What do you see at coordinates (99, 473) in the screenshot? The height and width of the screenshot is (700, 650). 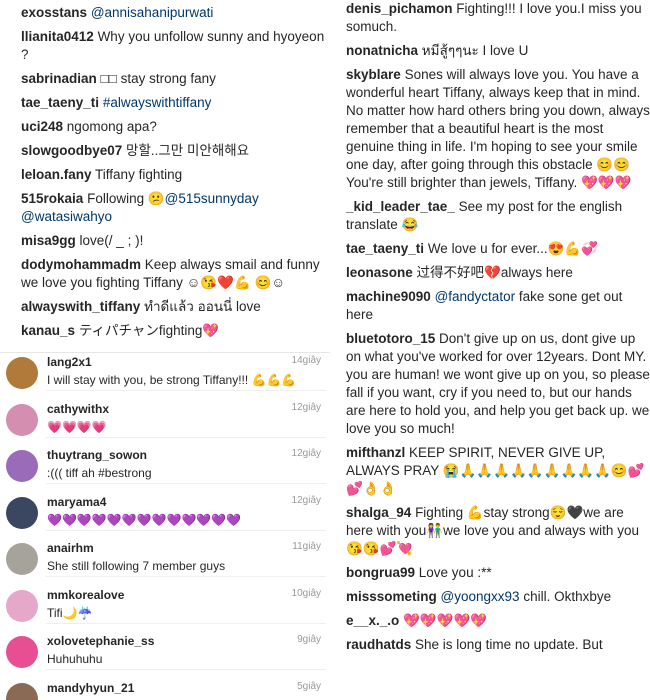 I see `comment-text: :((( tiff ah #bestrong` at bounding box center [99, 473].